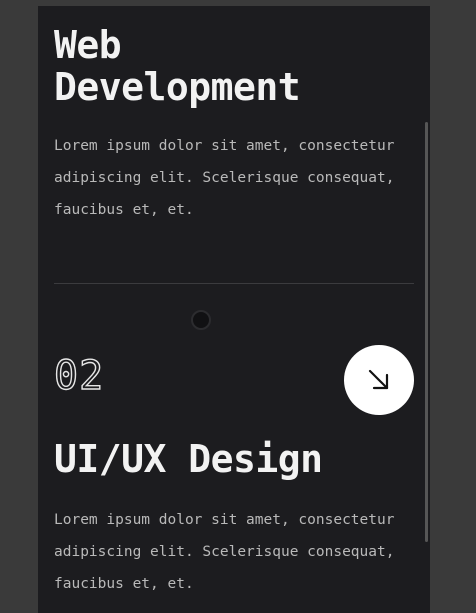  What do you see at coordinates (188, 459) in the screenshot?
I see `service-title-ui-ux-design: UI/UX Design` at bounding box center [188, 459].